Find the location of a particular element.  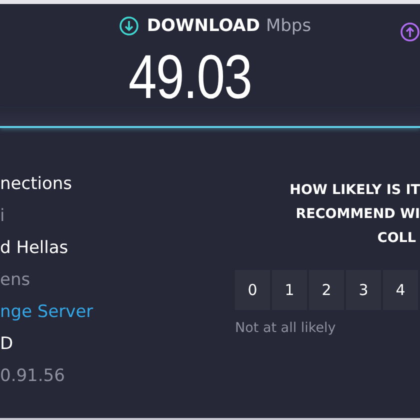

change-server-link: nge Server is located at coordinates (47, 312).